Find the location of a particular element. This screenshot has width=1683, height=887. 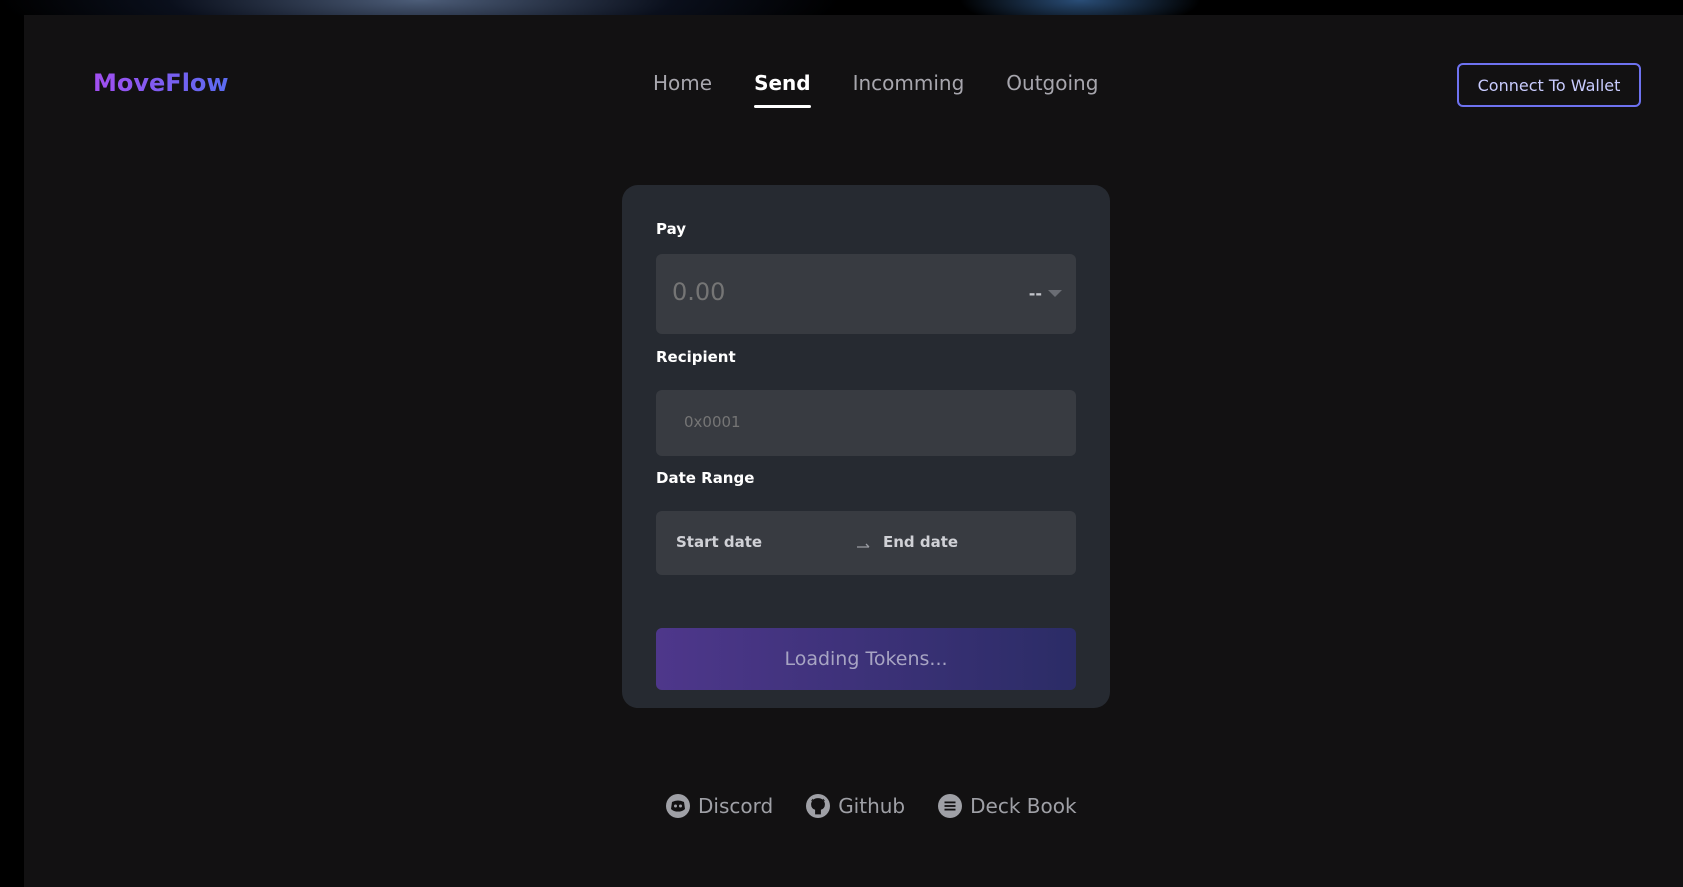

pay-label: Pay is located at coordinates (671, 229).